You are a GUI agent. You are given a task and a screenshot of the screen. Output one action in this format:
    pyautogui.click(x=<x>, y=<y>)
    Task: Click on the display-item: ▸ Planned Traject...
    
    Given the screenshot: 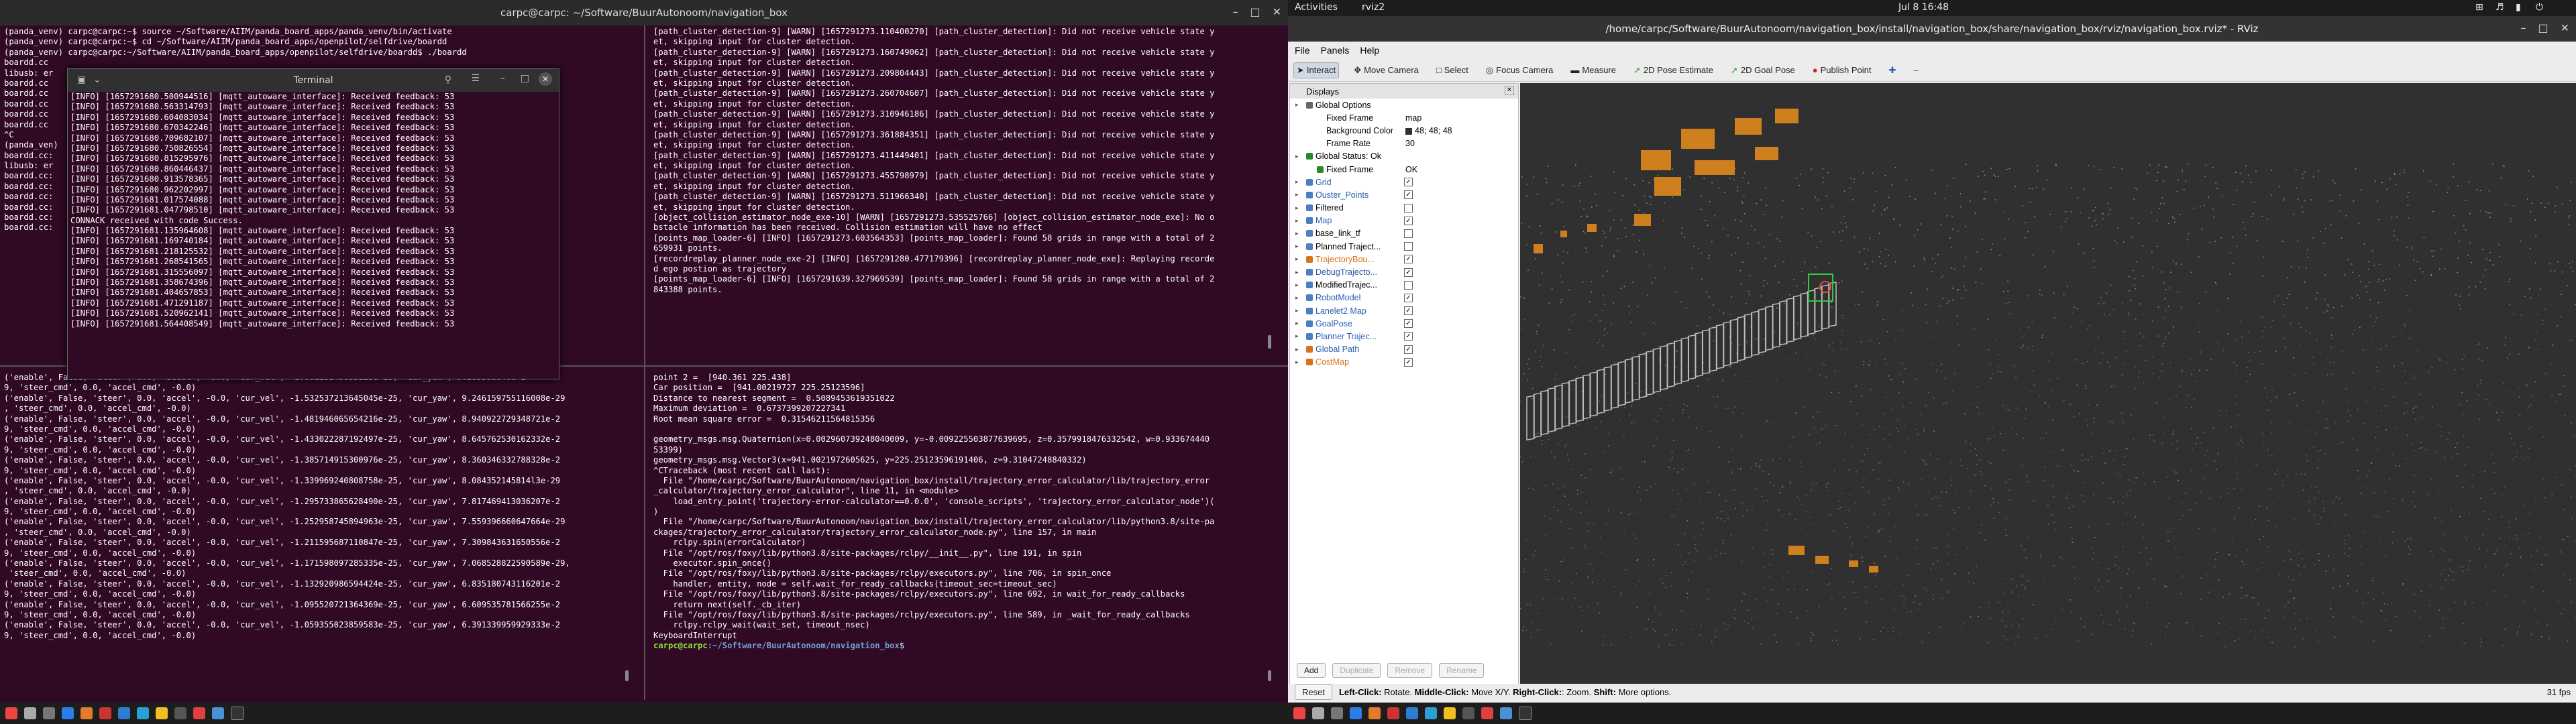 What is the action you would take?
    pyautogui.click(x=1404, y=246)
    